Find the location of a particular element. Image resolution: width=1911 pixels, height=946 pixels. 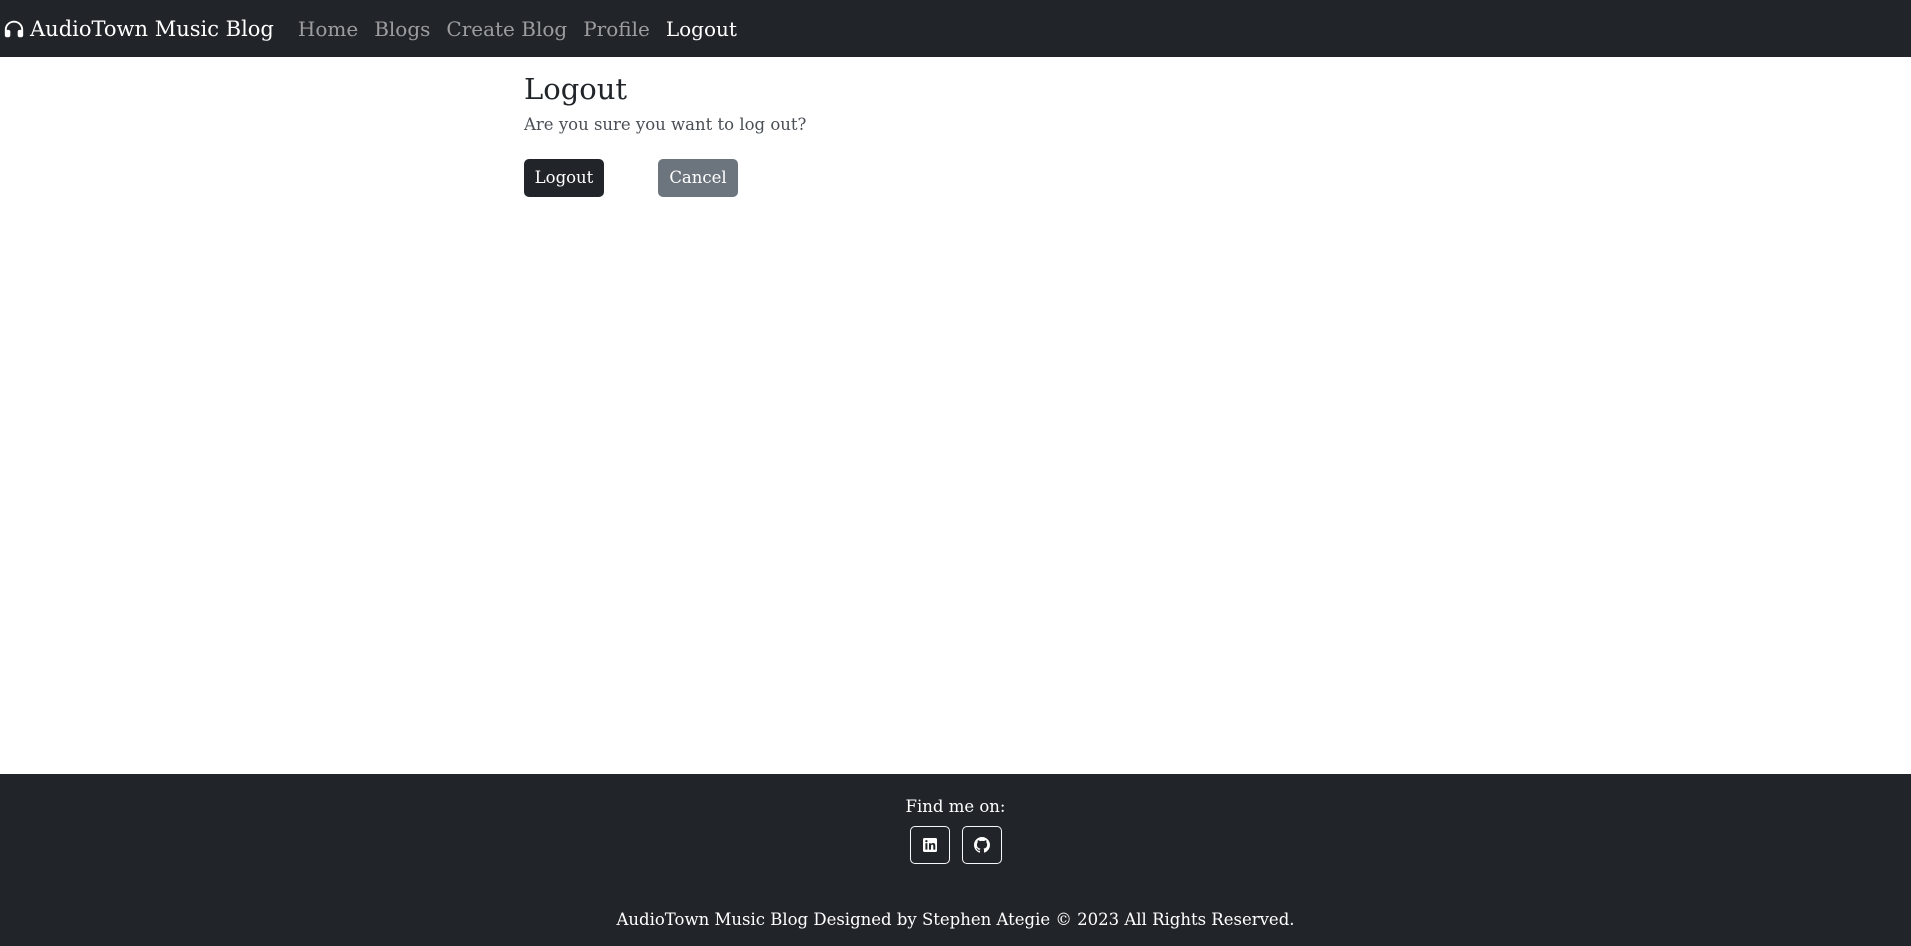

linkedin-icon is located at coordinates (930, 845).